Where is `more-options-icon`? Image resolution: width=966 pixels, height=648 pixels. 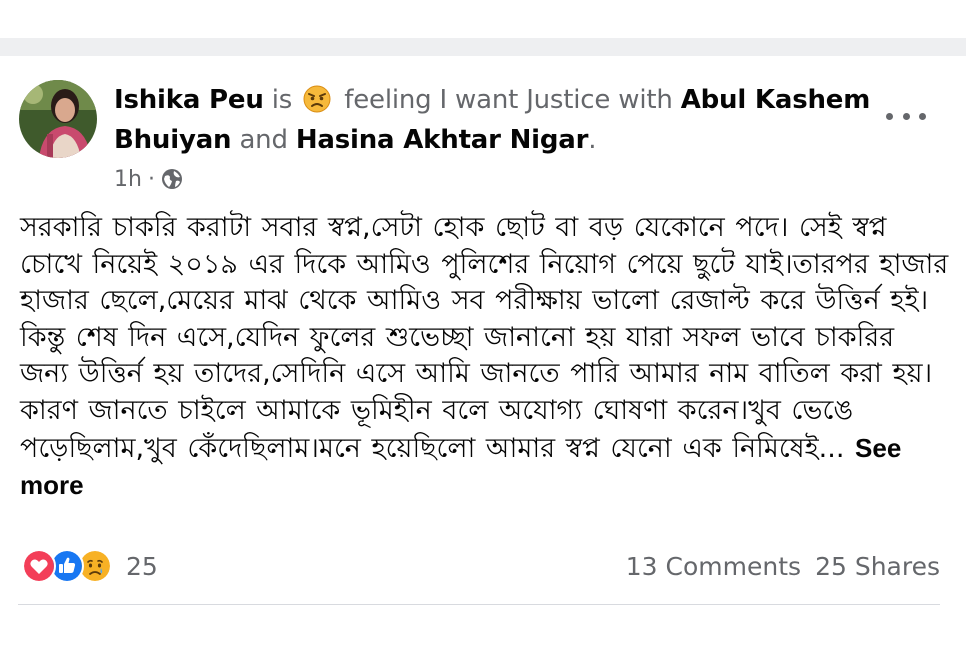 more-options-icon is located at coordinates (906, 116).